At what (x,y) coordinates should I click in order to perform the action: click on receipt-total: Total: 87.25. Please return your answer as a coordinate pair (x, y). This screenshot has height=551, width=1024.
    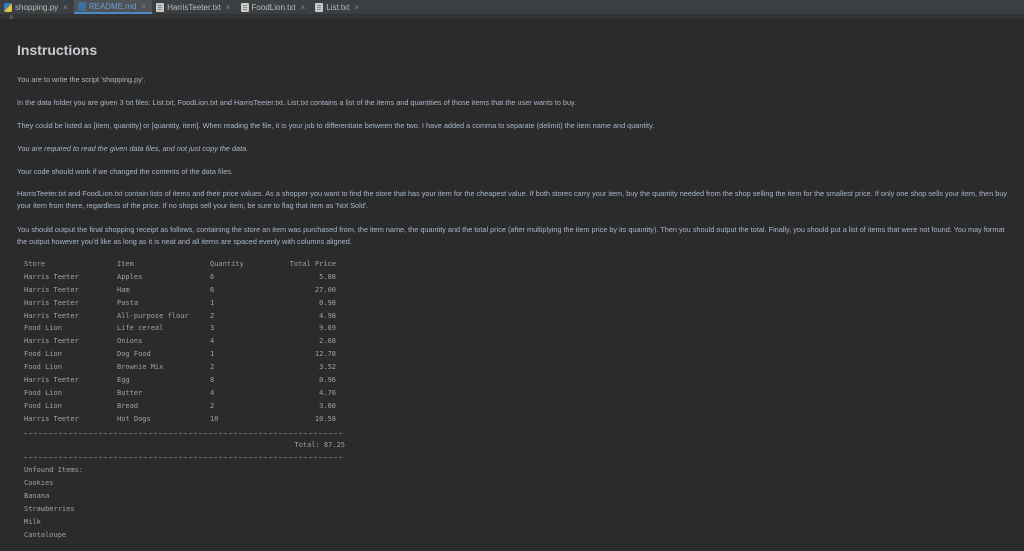
    Looking at the image, I should click on (319, 445).